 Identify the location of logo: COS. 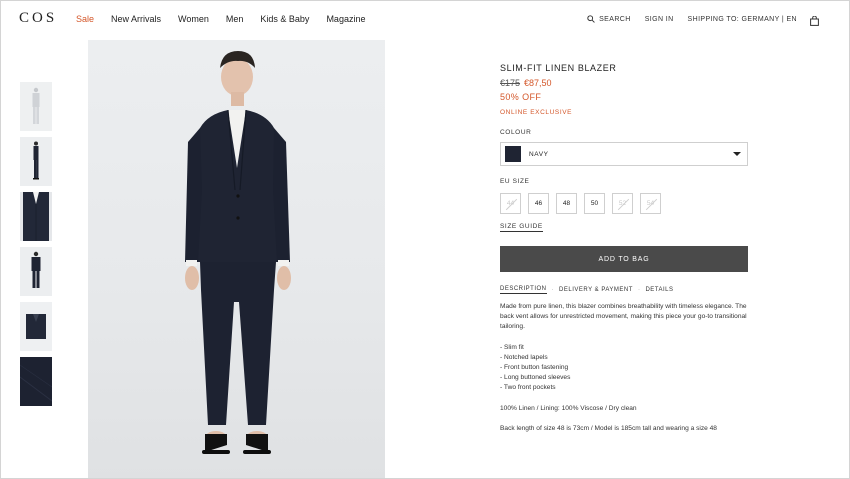
(38, 18).